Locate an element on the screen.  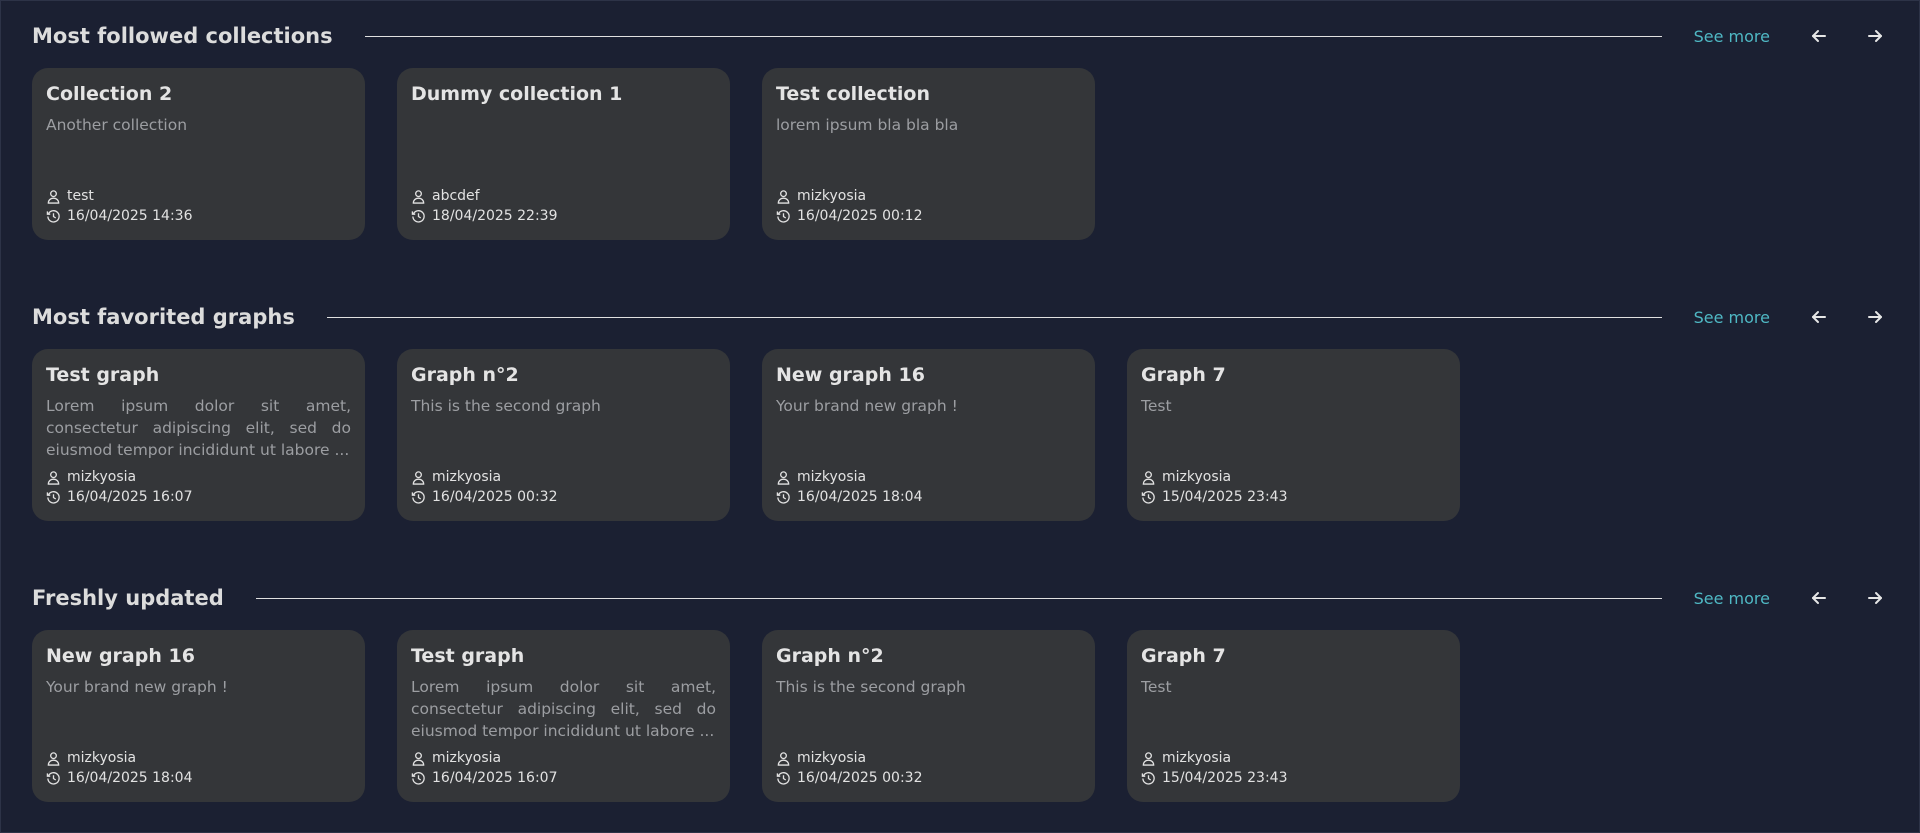
author-row: test is located at coordinates (119, 196).